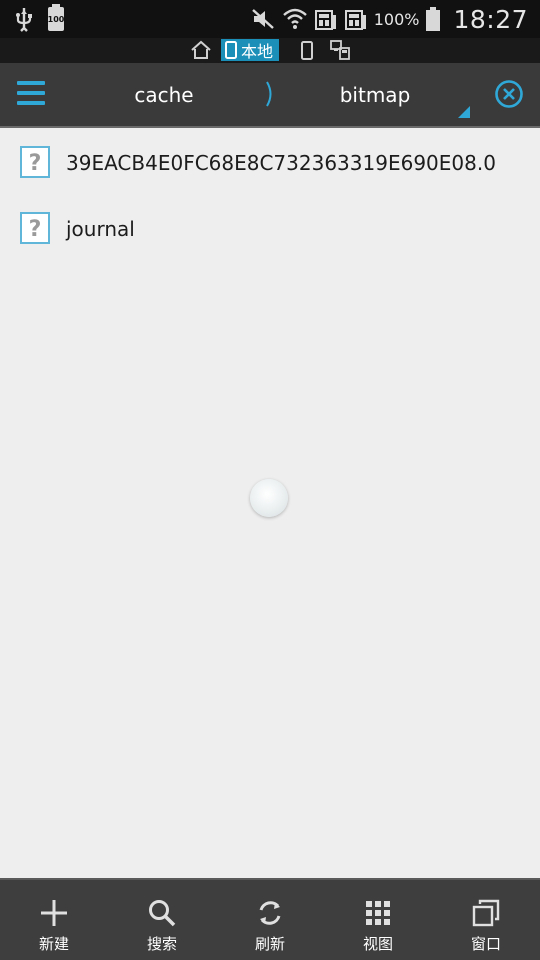  Describe the element at coordinates (464, 112) in the screenshot. I see `dropdown-corner-icon` at that location.